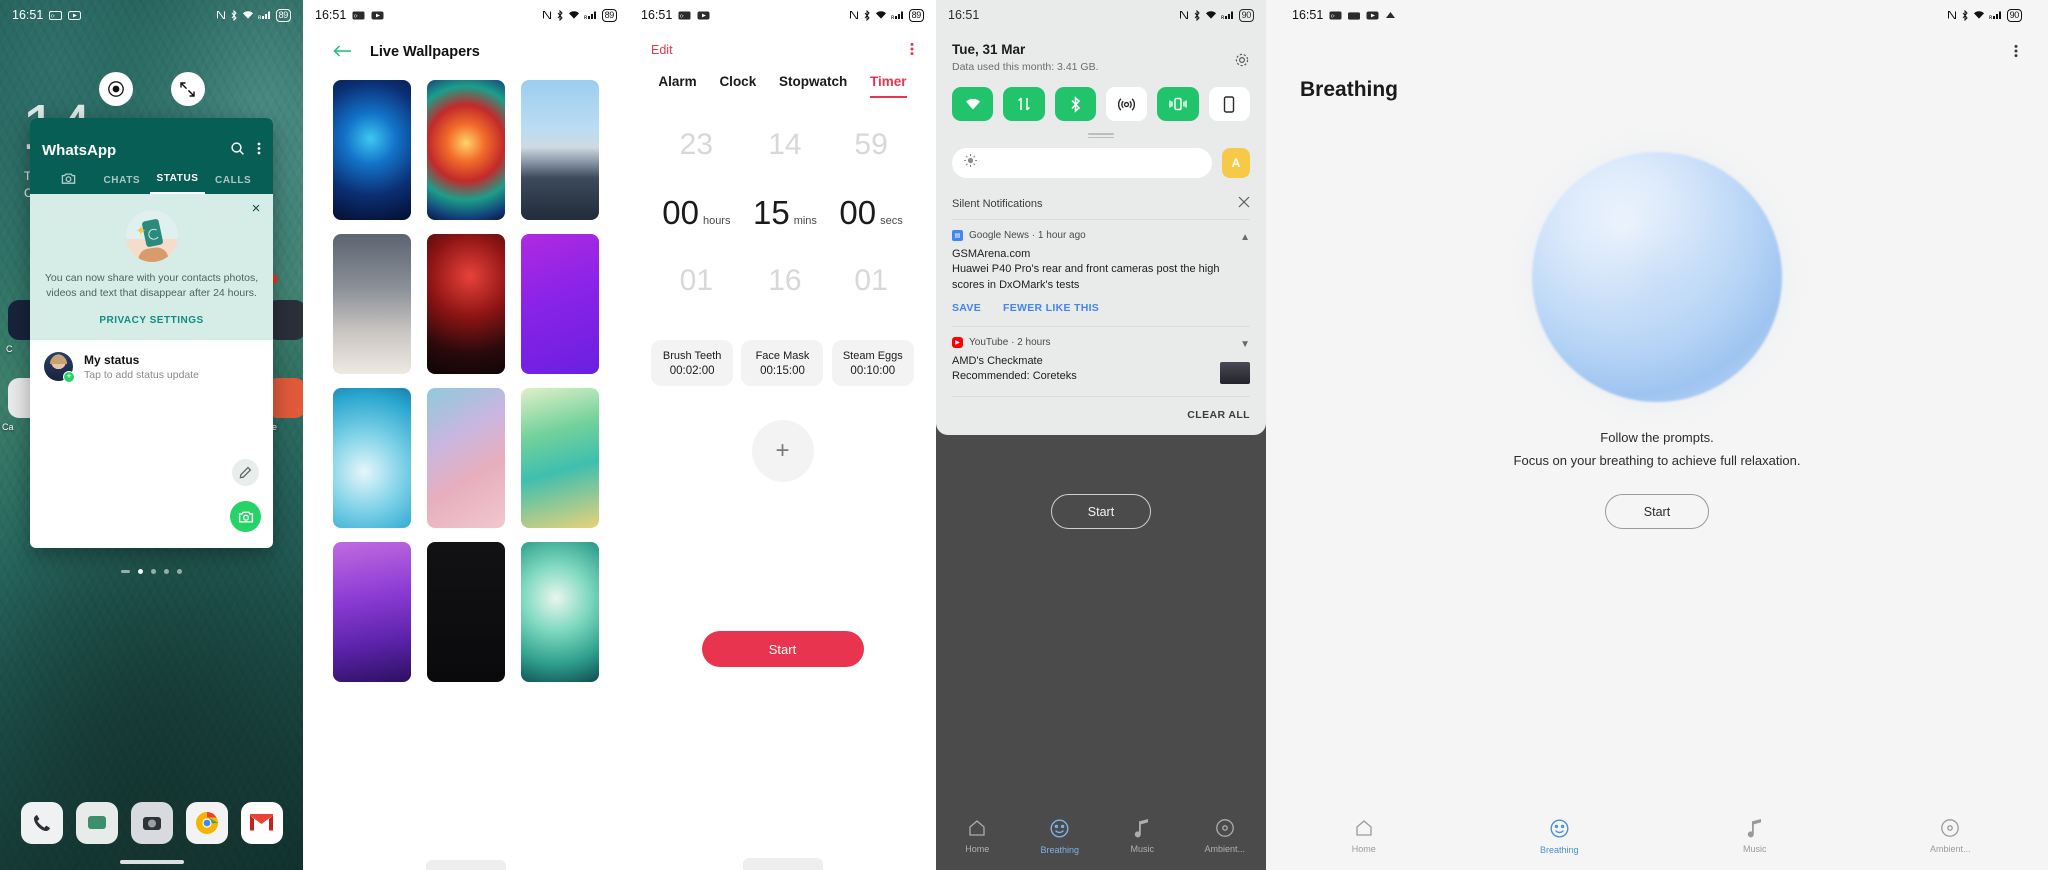 This screenshot has width=2048, height=870. What do you see at coordinates (372, 304) in the screenshot?
I see `wallpaper-tile-grey-gradient` at bounding box center [372, 304].